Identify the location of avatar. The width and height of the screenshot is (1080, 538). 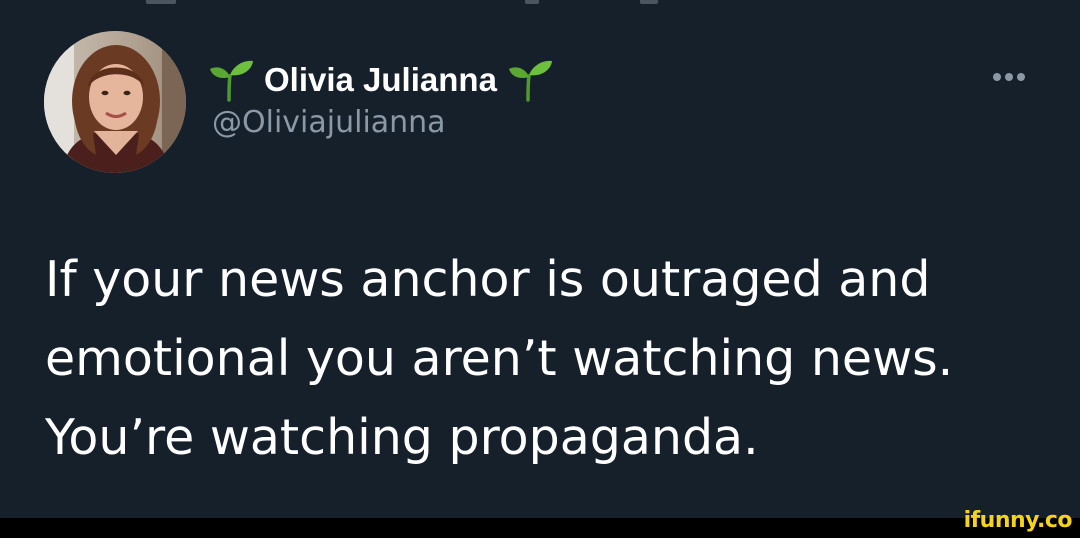
(115, 102).